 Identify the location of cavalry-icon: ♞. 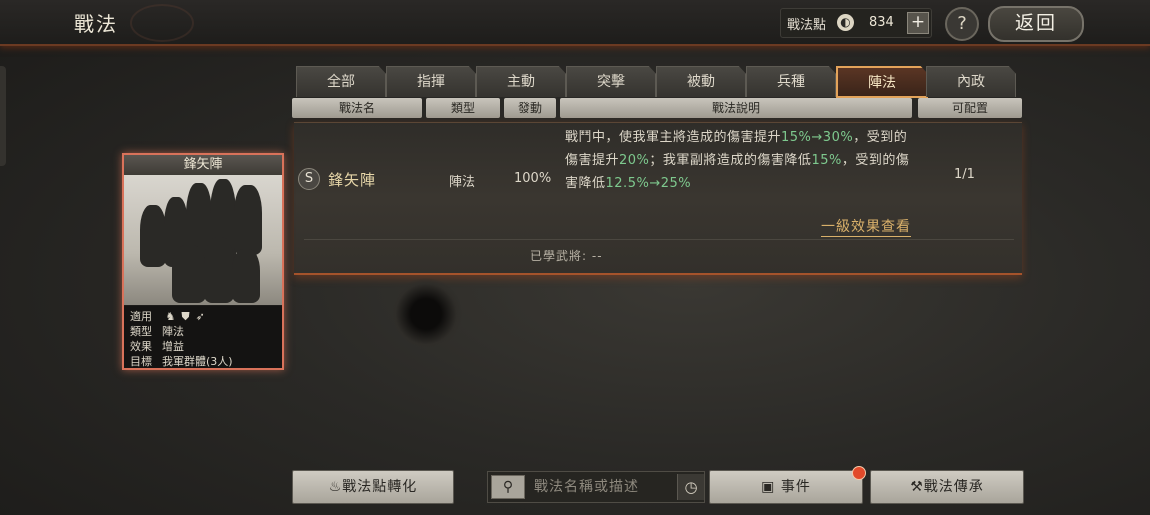
(170, 316).